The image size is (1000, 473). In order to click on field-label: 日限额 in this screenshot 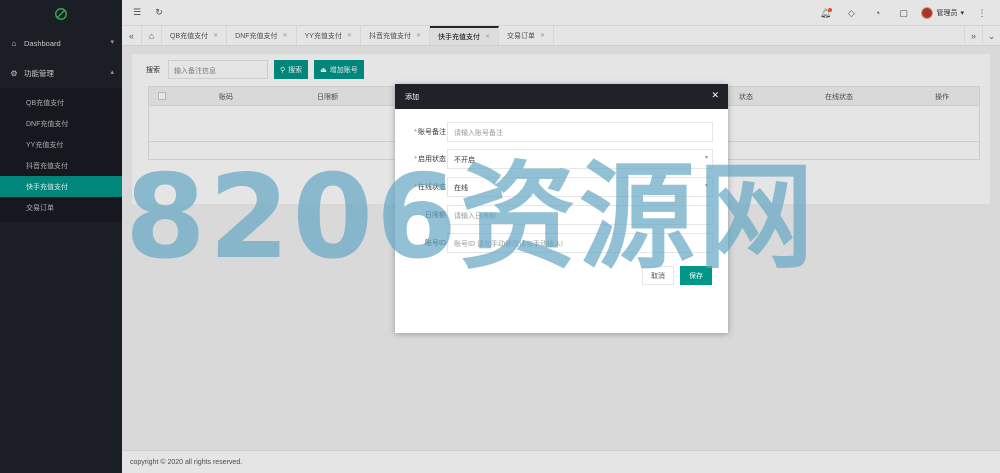, I will do `click(435, 215)`.